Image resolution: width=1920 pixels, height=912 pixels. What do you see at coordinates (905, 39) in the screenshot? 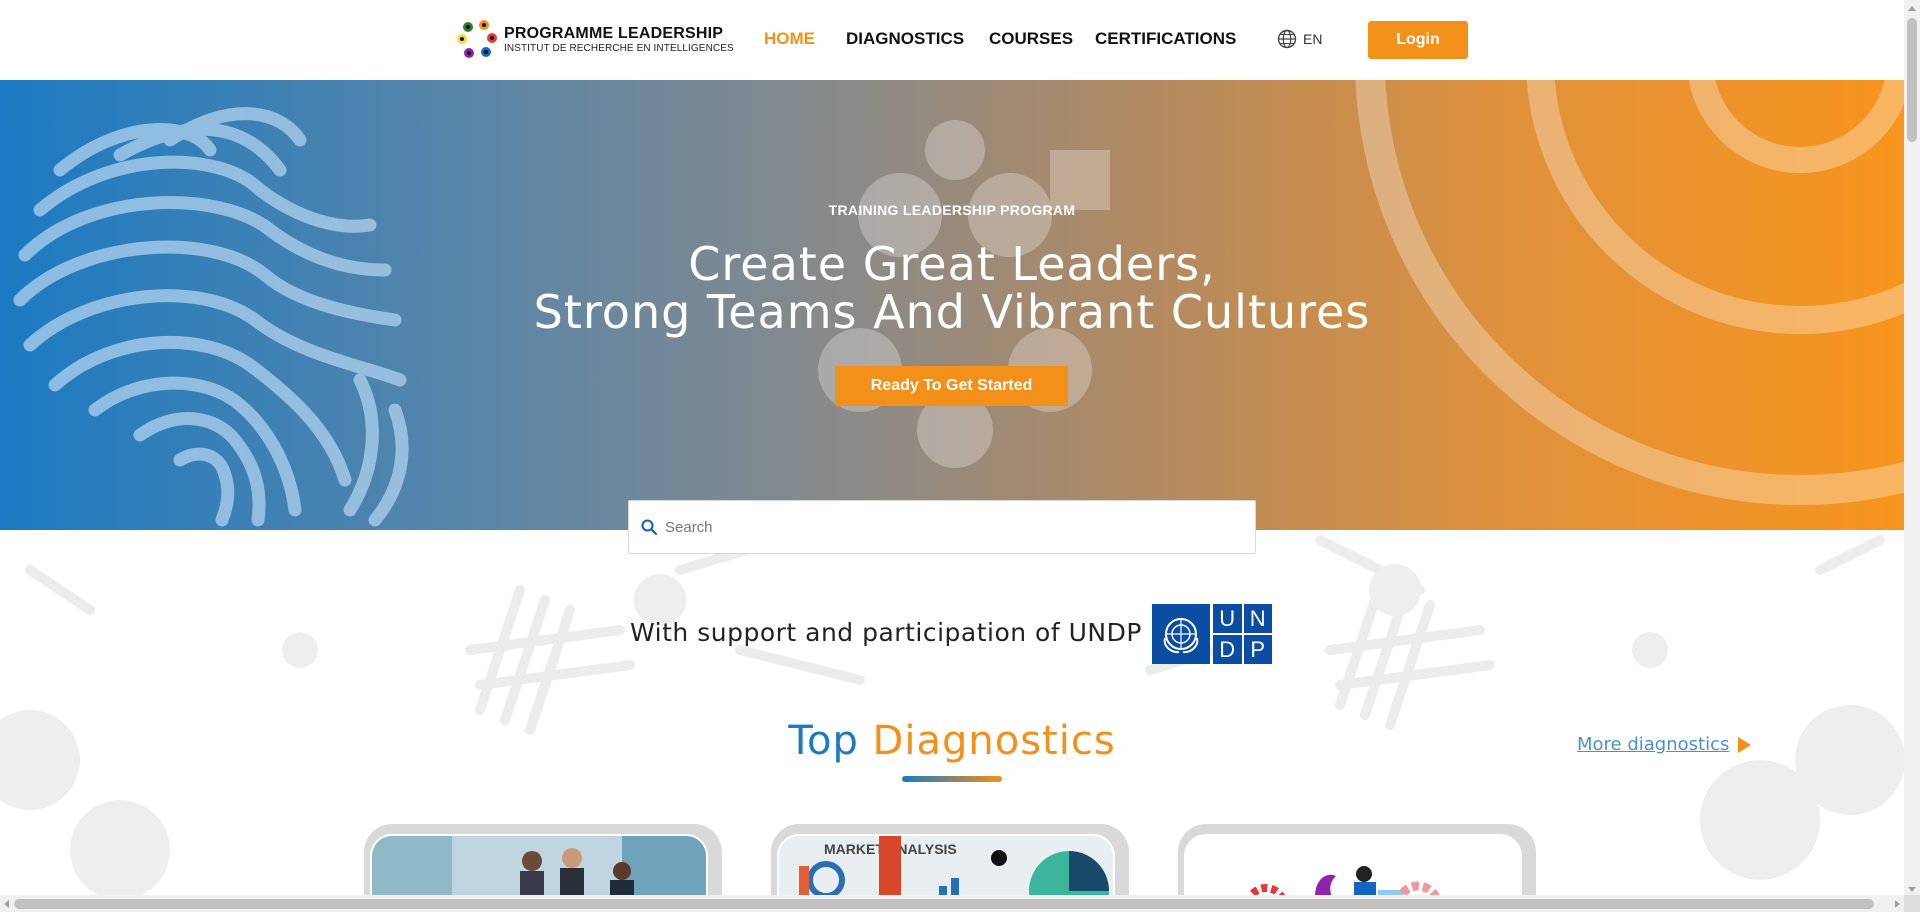
I see `nav-diagnostics: DIAGNOSTICS` at bounding box center [905, 39].